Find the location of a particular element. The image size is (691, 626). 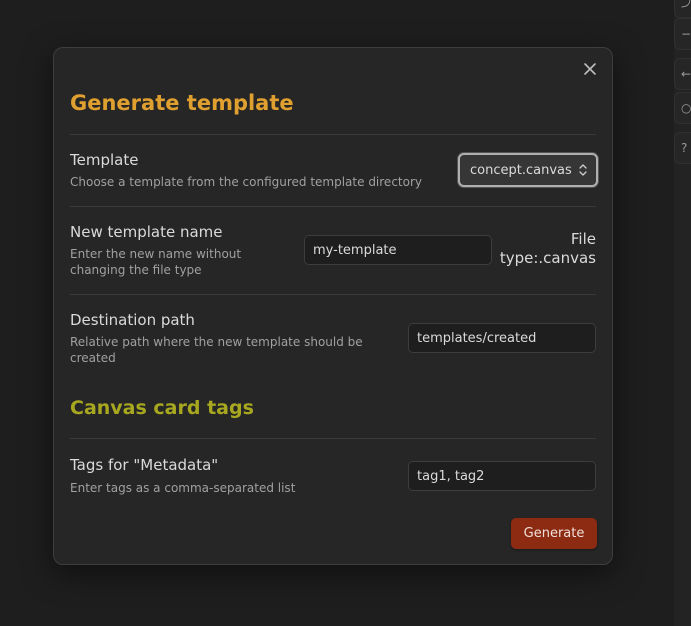

close-icon is located at coordinates (590, 69).